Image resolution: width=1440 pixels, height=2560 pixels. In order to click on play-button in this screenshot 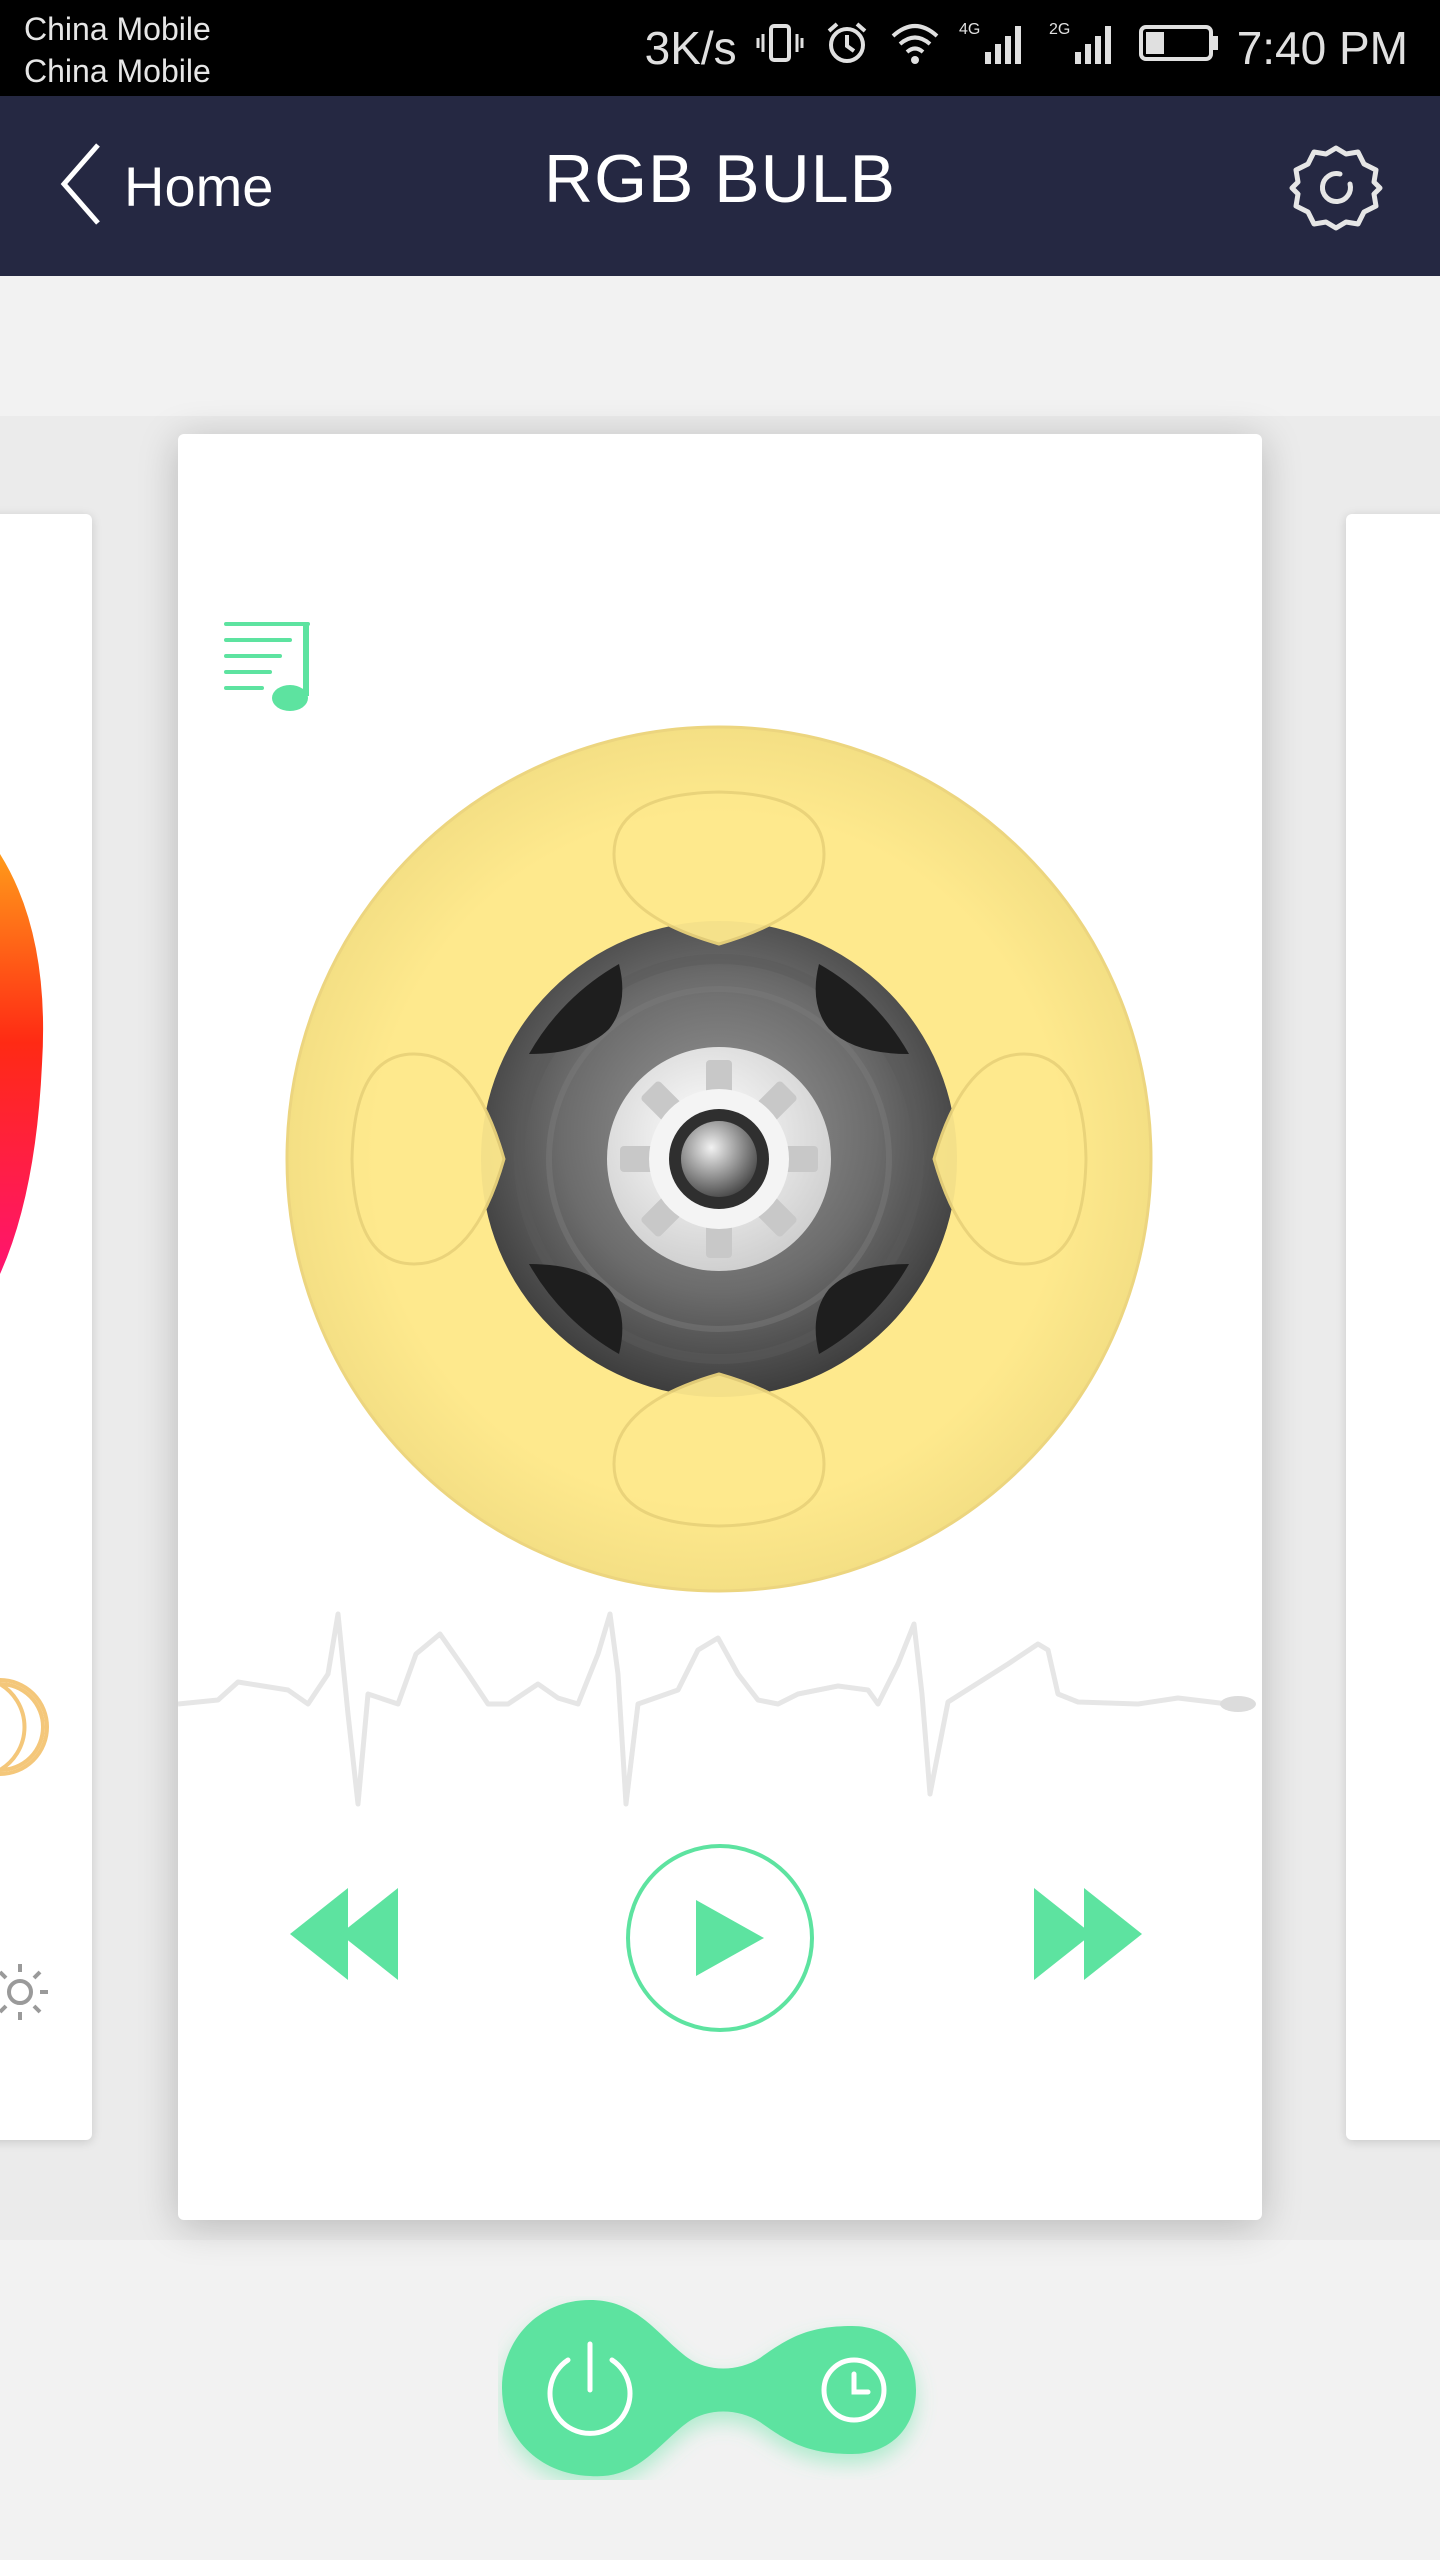, I will do `click(720, 1938)`.